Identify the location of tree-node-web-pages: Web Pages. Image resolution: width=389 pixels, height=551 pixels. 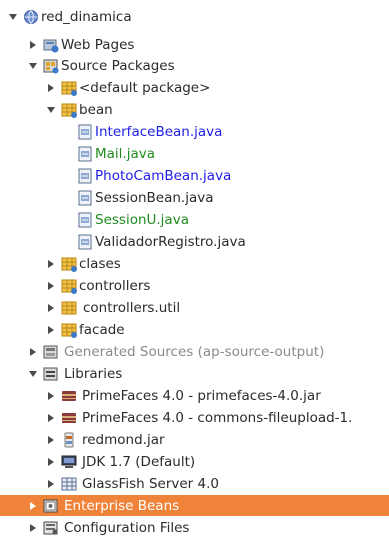
(194, 44).